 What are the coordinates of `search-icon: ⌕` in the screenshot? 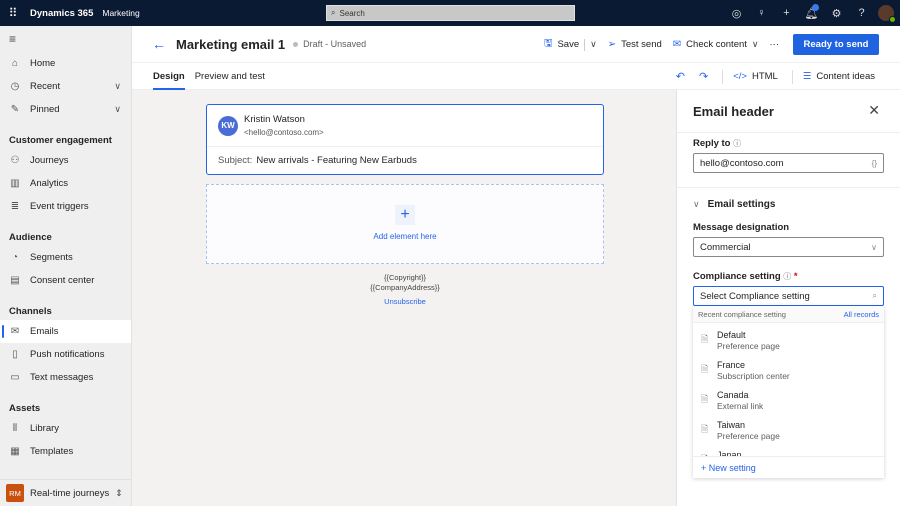 It's located at (875, 296).